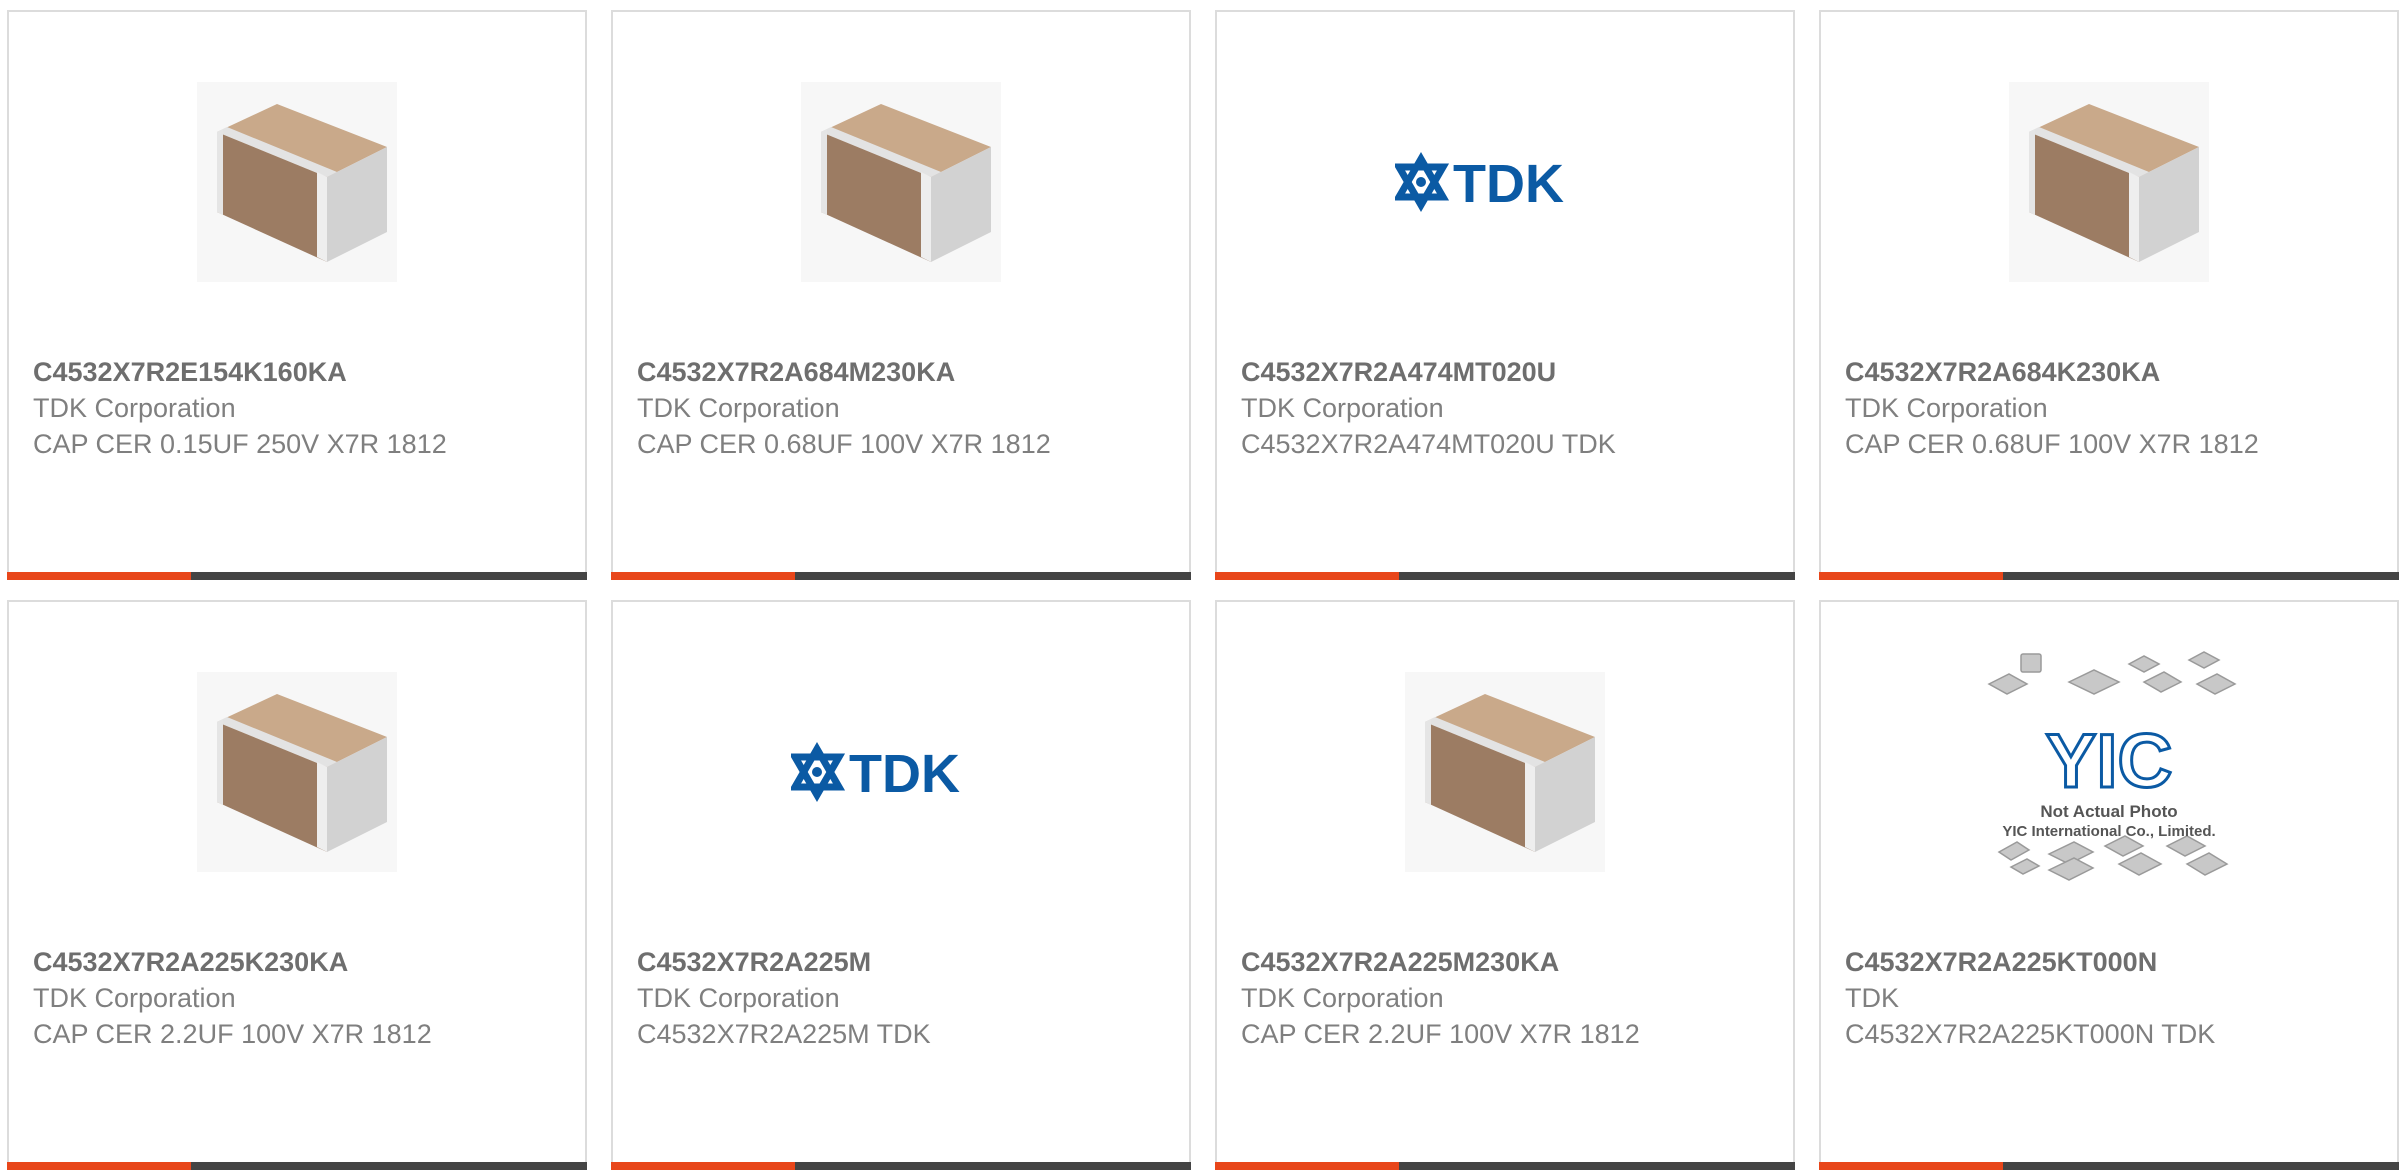  Describe the element at coordinates (2109, 962) in the screenshot. I see `part-number-link: C4532X7R2A225KT000N` at that location.